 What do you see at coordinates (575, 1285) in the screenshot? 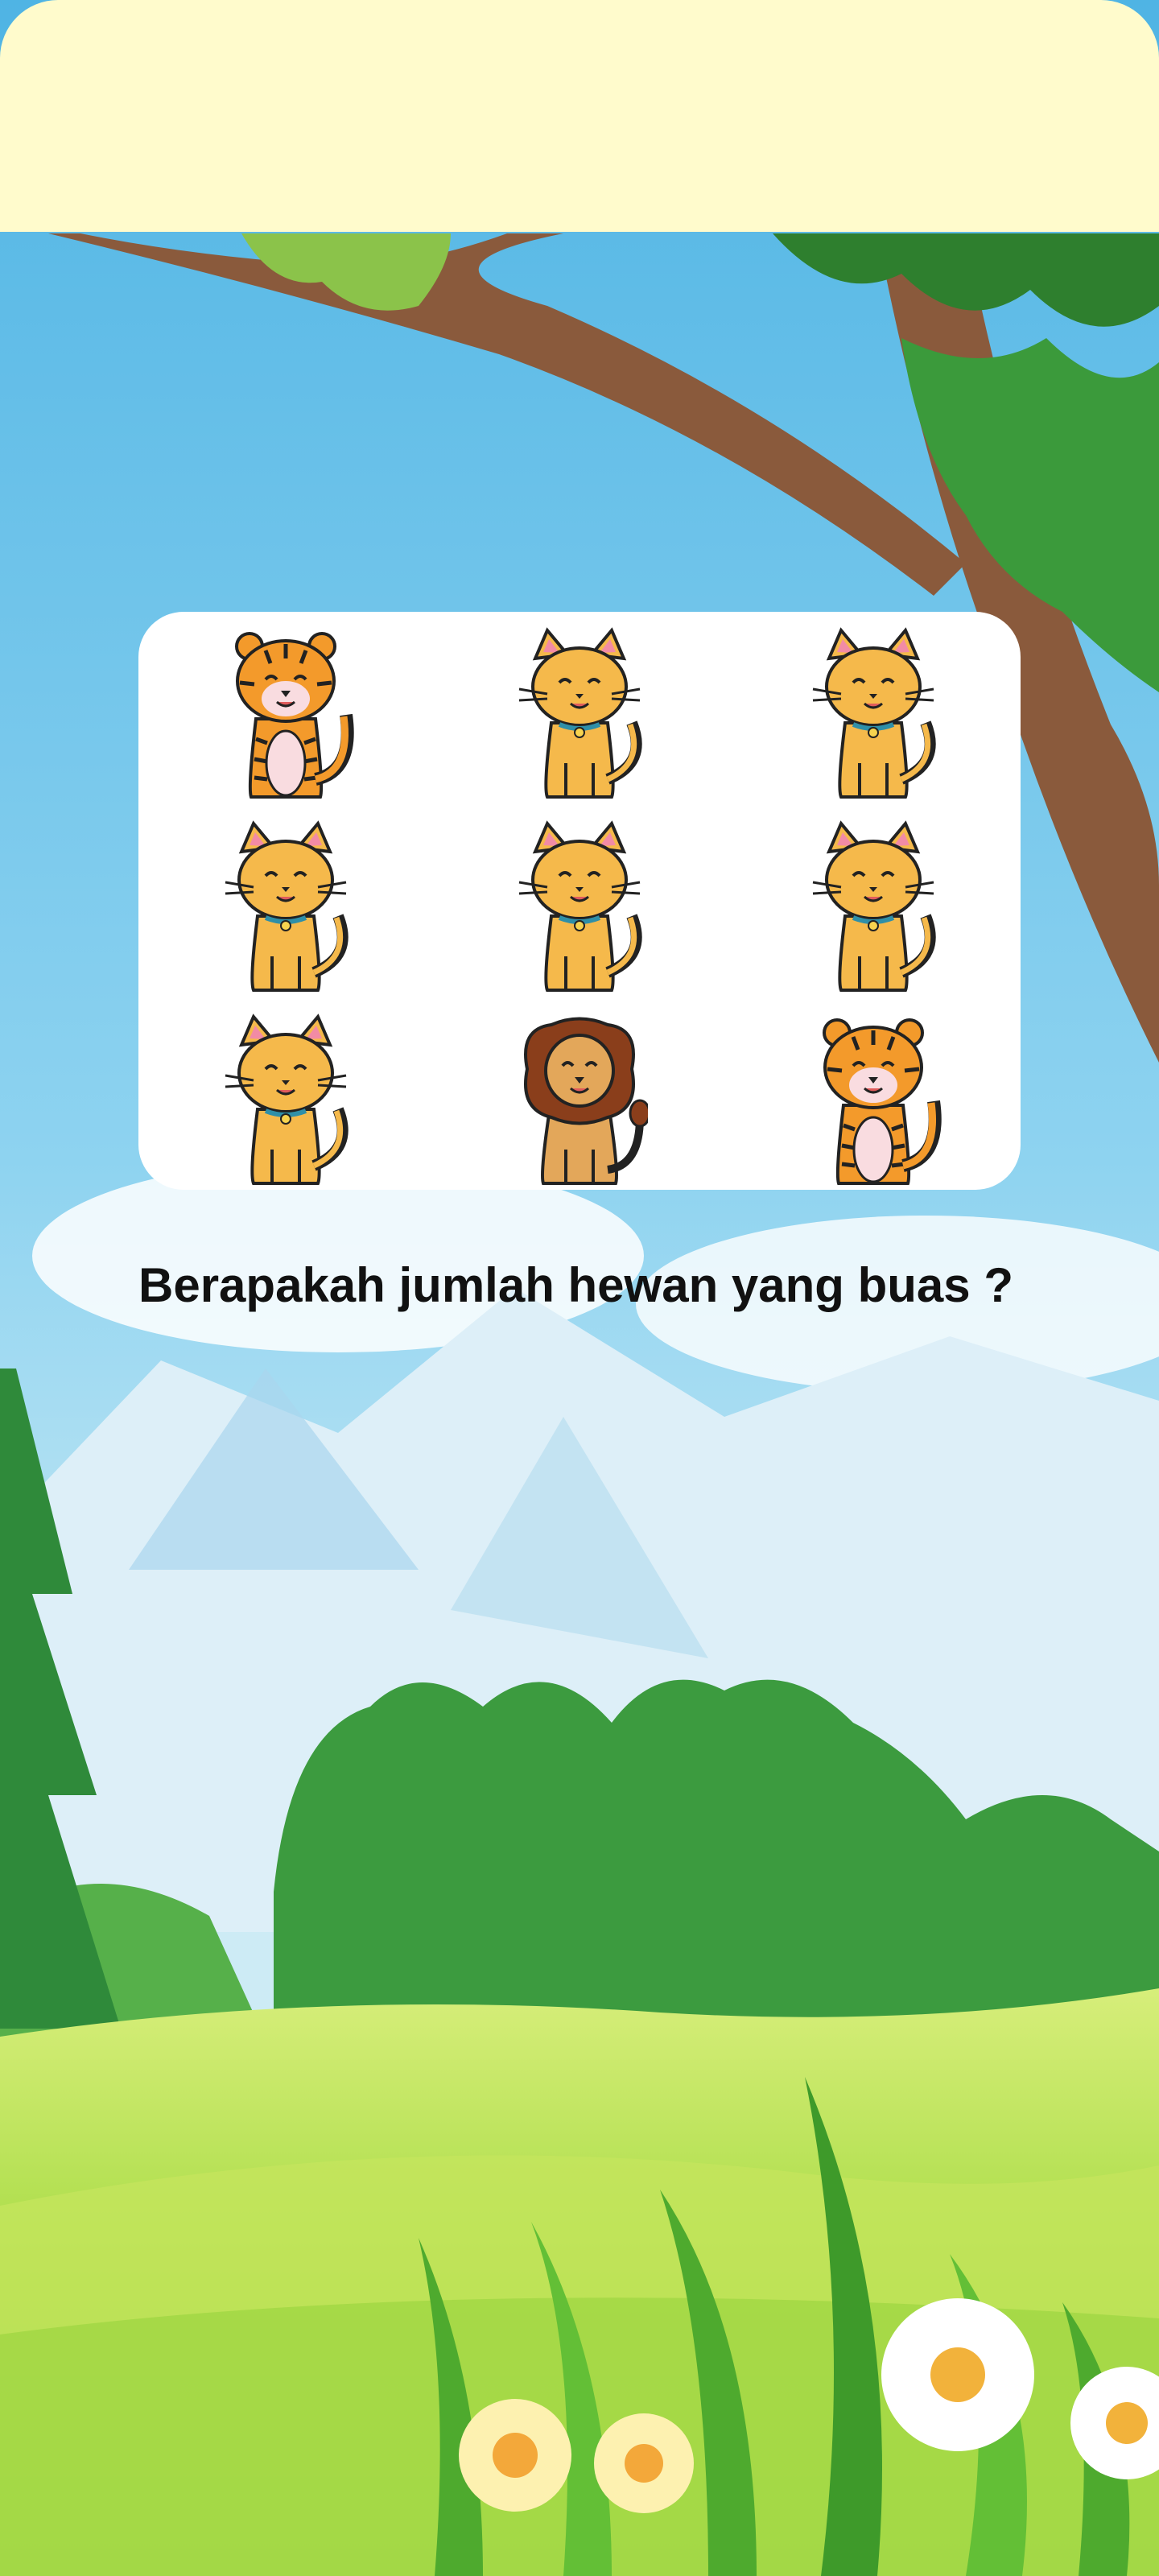
I see `question-text: Berapakah jumlah hewan yang buas ?` at bounding box center [575, 1285].